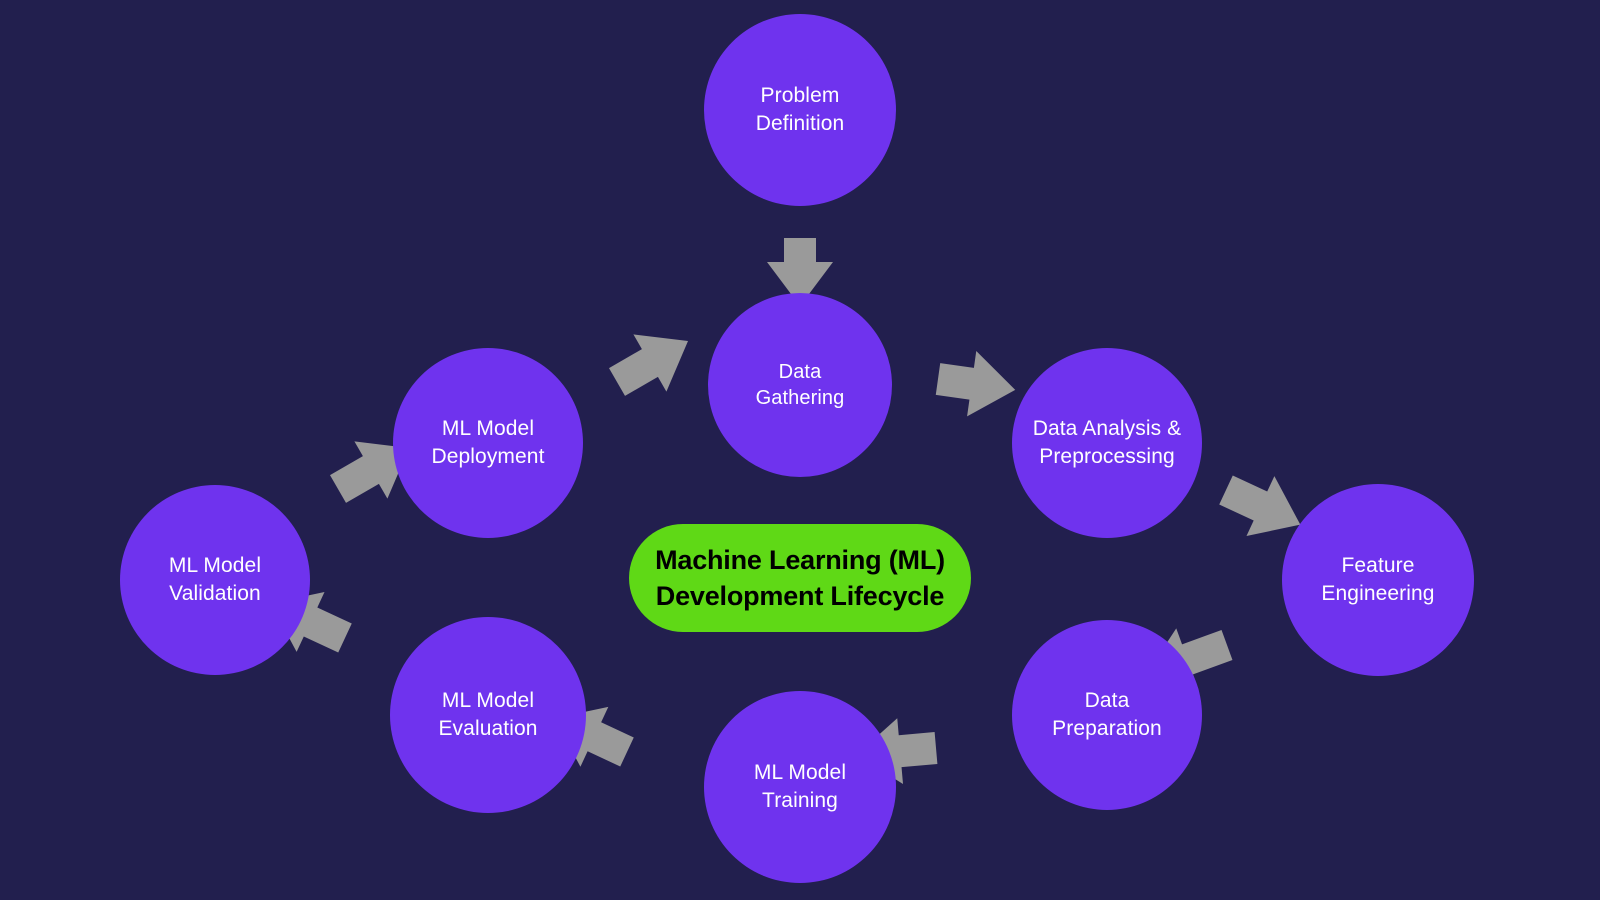 The image size is (1600, 900). I want to click on node-label-ml-model-validation: ML Model Validation, so click(215, 579).